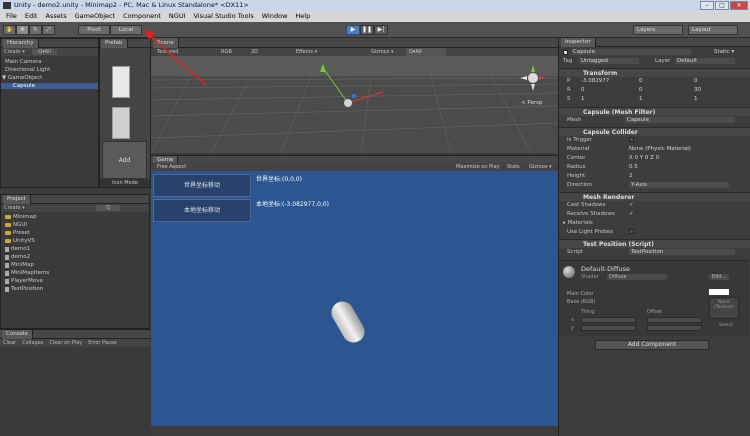 The image size is (750, 436). What do you see at coordinates (14, 52) in the screenshot?
I see `hierarchy-create-button: Create ▾` at bounding box center [14, 52].